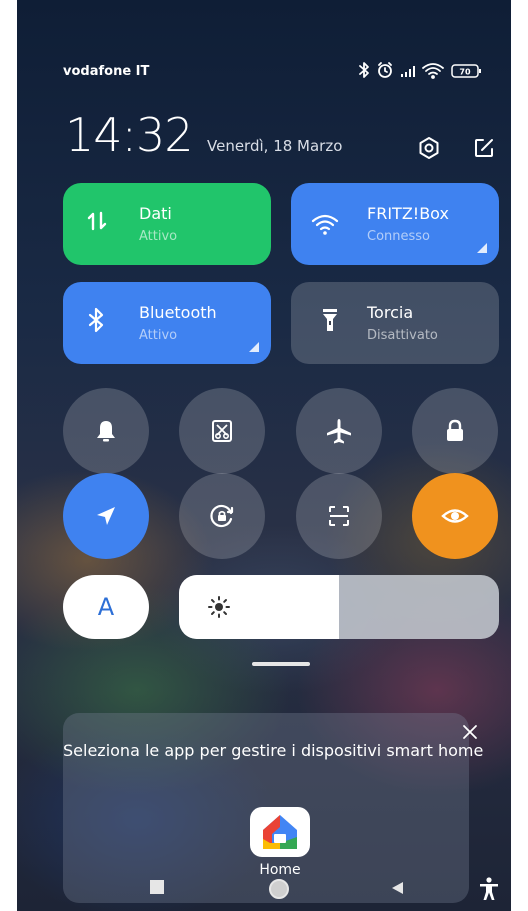 The width and height of the screenshot is (528, 911). I want to click on font-label: A, so click(106, 607).